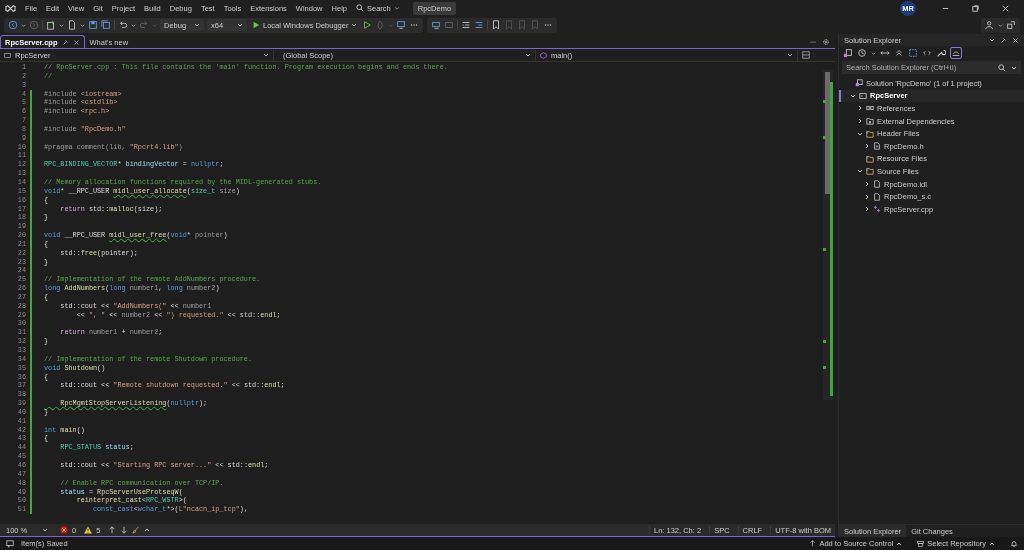 The image size is (1024, 550). I want to click on save-icon, so click(93, 25).